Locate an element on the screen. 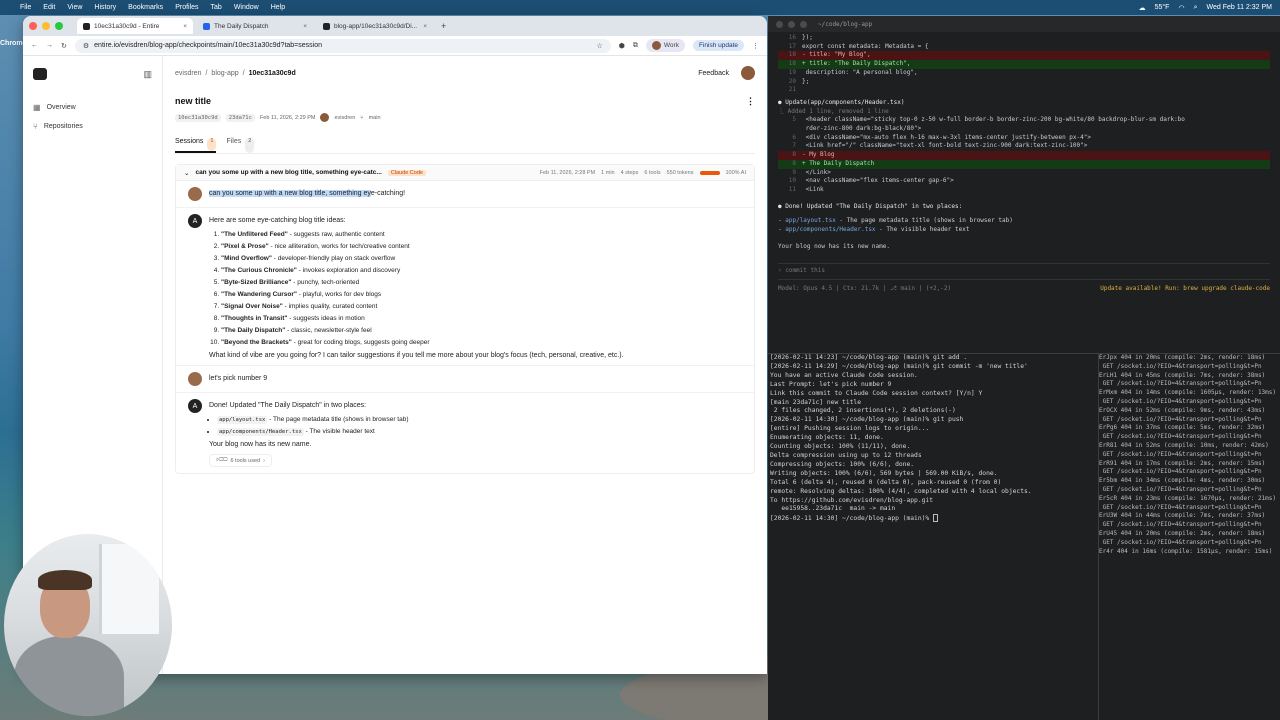 The image size is (1280, 720). idea-title: "Beyond the Brackets" is located at coordinates (256, 342).